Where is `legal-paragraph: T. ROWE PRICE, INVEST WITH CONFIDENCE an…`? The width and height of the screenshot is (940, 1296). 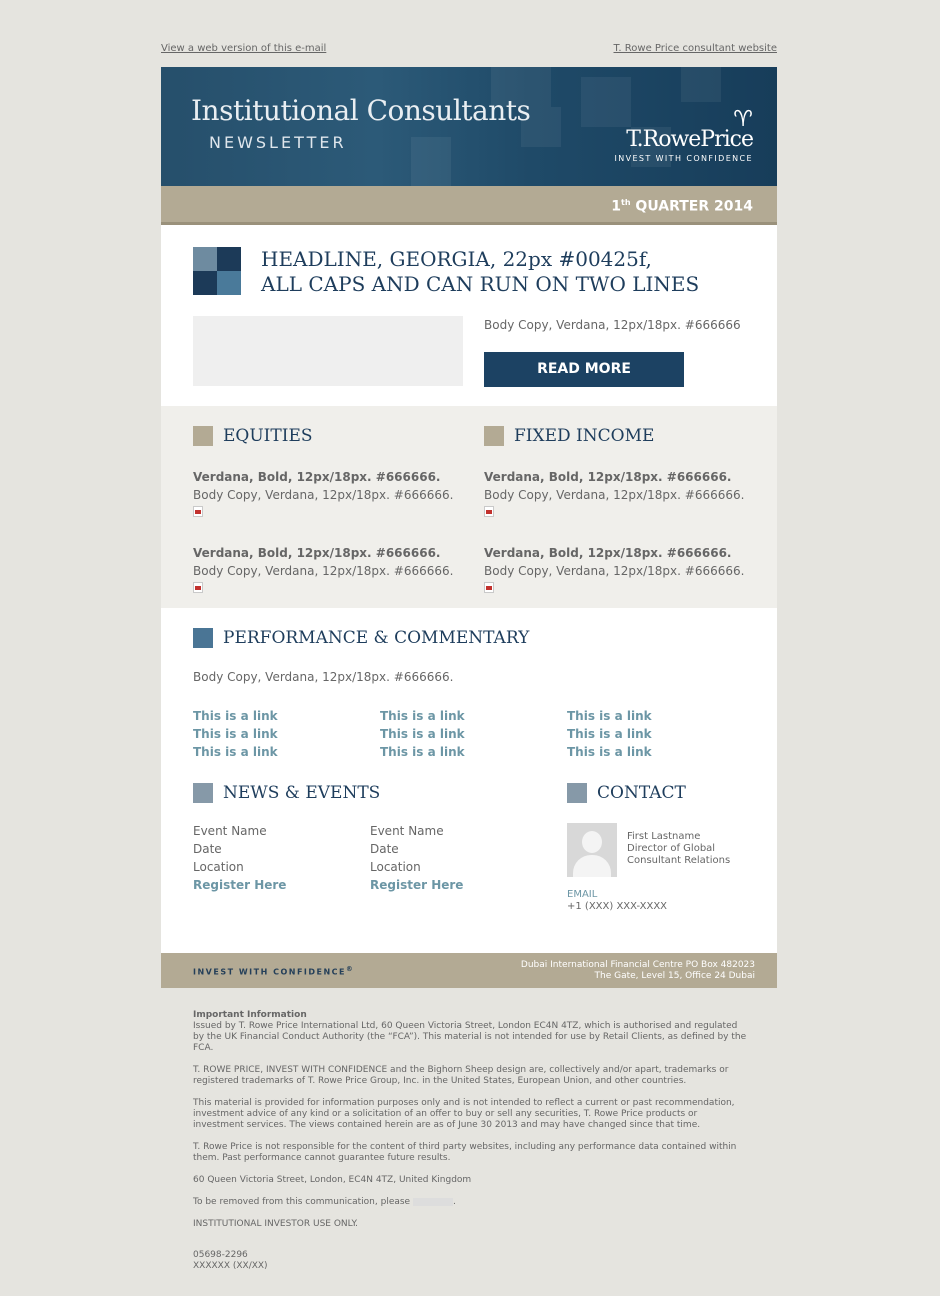 legal-paragraph: T. ROWE PRICE, INVEST WITH CONFIDENCE an… is located at coordinates (461, 1075).